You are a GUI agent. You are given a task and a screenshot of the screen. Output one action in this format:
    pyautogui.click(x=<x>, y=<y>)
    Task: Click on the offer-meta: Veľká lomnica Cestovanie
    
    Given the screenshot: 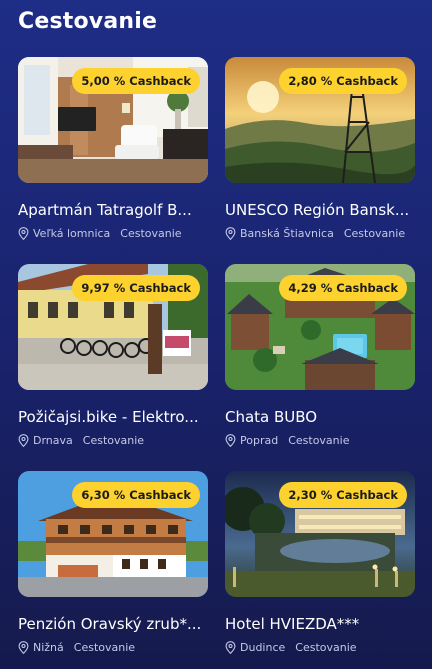 What is the action you would take?
    pyautogui.click(x=113, y=233)
    